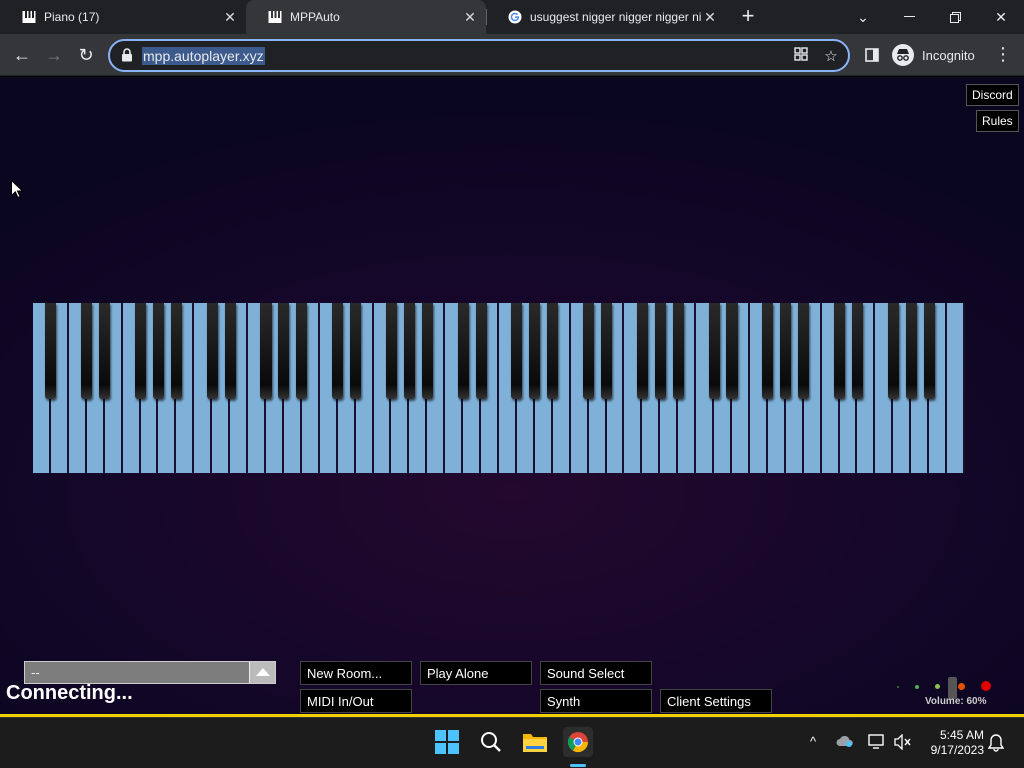  What do you see at coordinates (596, 673) in the screenshot?
I see `sound-select-button: Sound Select` at bounding box center [596, 673].